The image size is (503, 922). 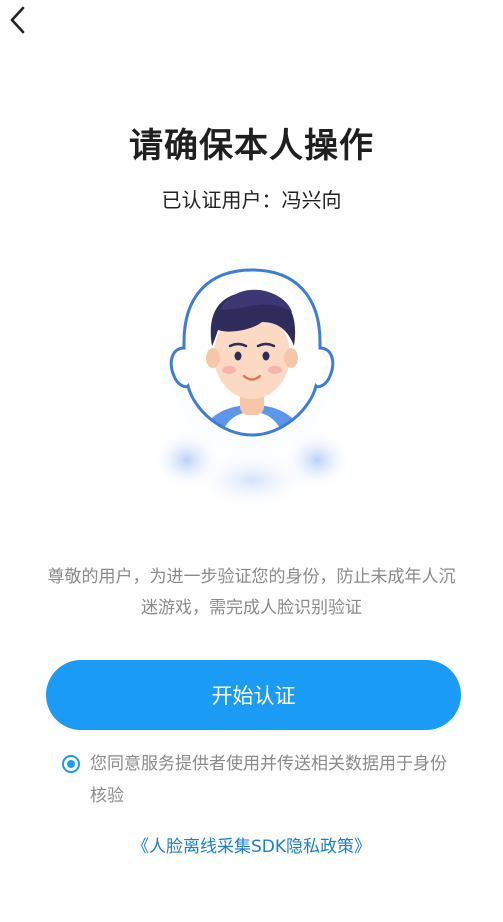 What do you see at coordinates (251, 146) in the screenshot?
I see `page-title: 请确保本人操作` at bounding box center [251, 146].